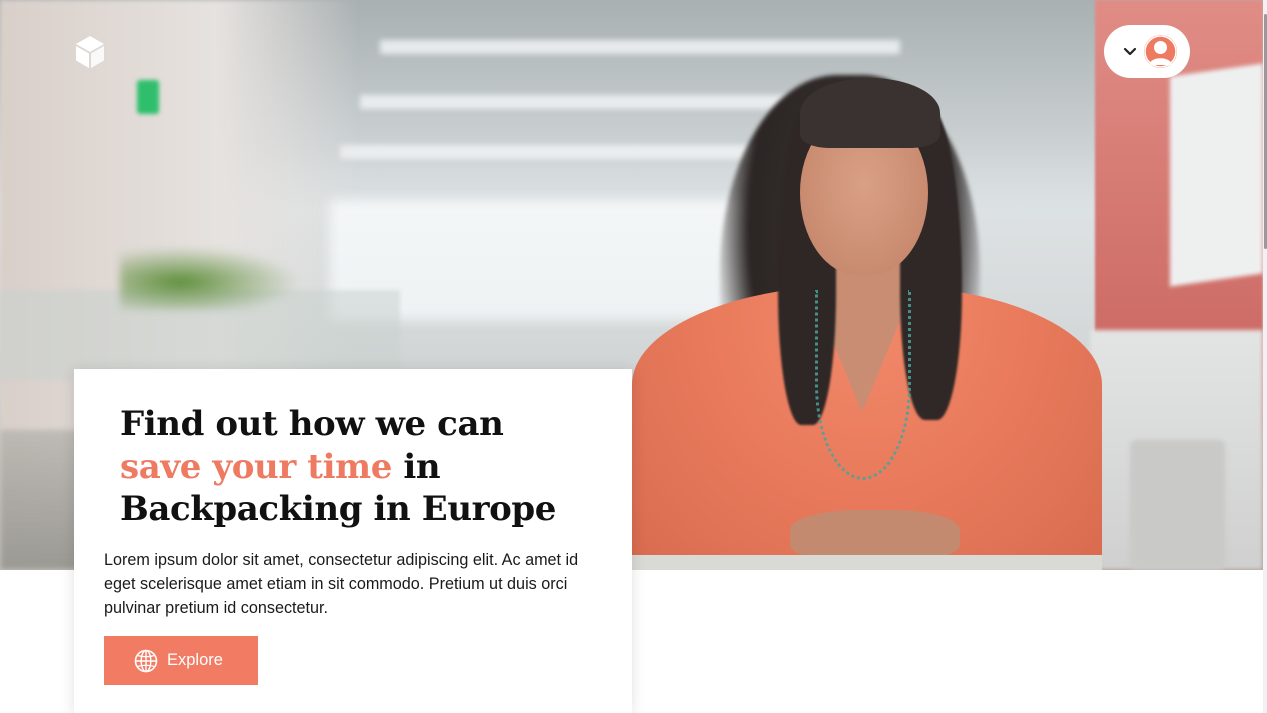  I want to click on cube-icon, so click(90, 52).